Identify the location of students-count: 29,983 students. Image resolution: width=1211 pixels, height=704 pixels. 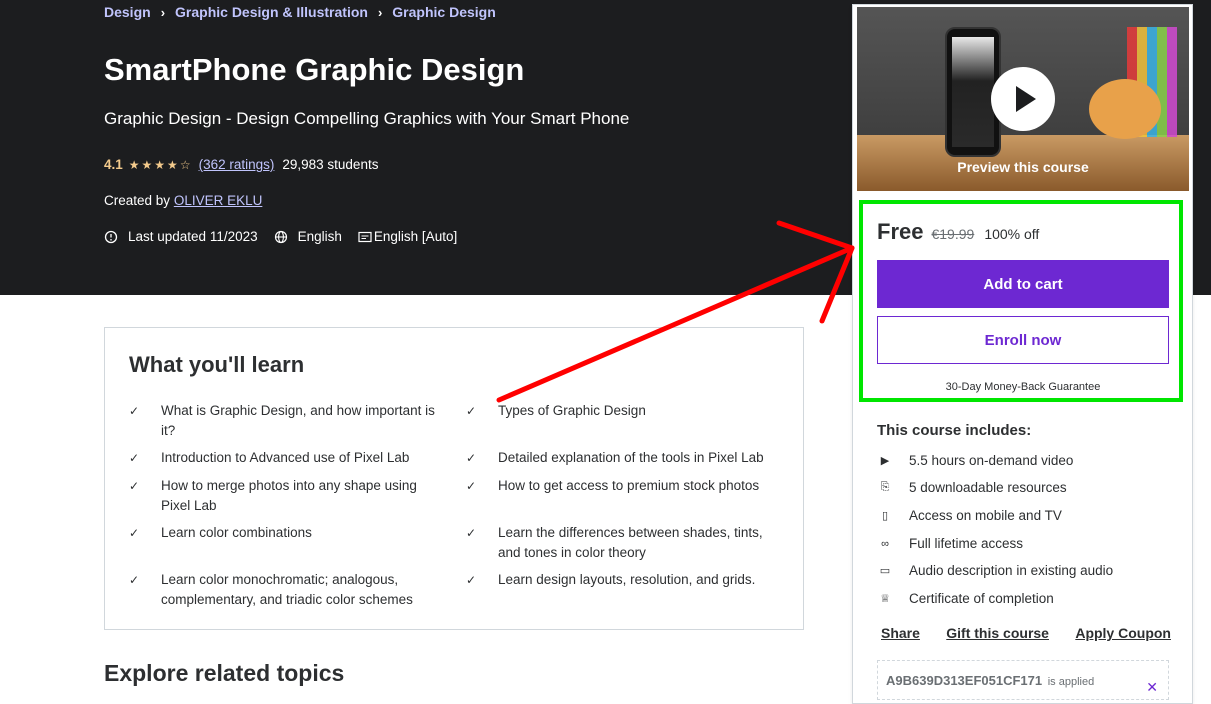
(330, 164).